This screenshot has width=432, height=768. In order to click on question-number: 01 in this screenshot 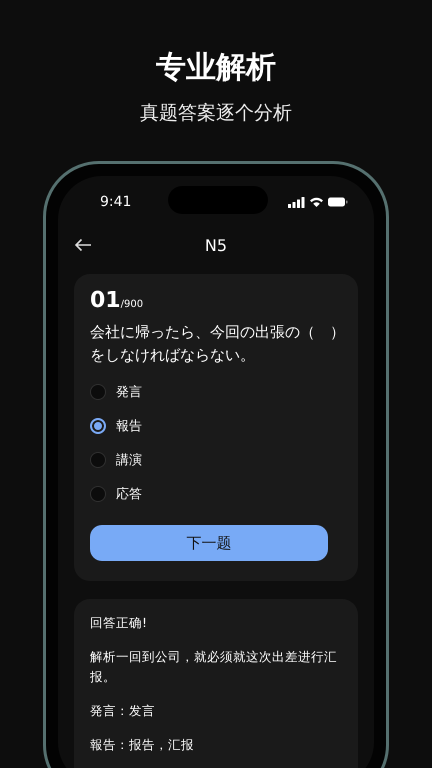, I will do `click(105, 300)`.